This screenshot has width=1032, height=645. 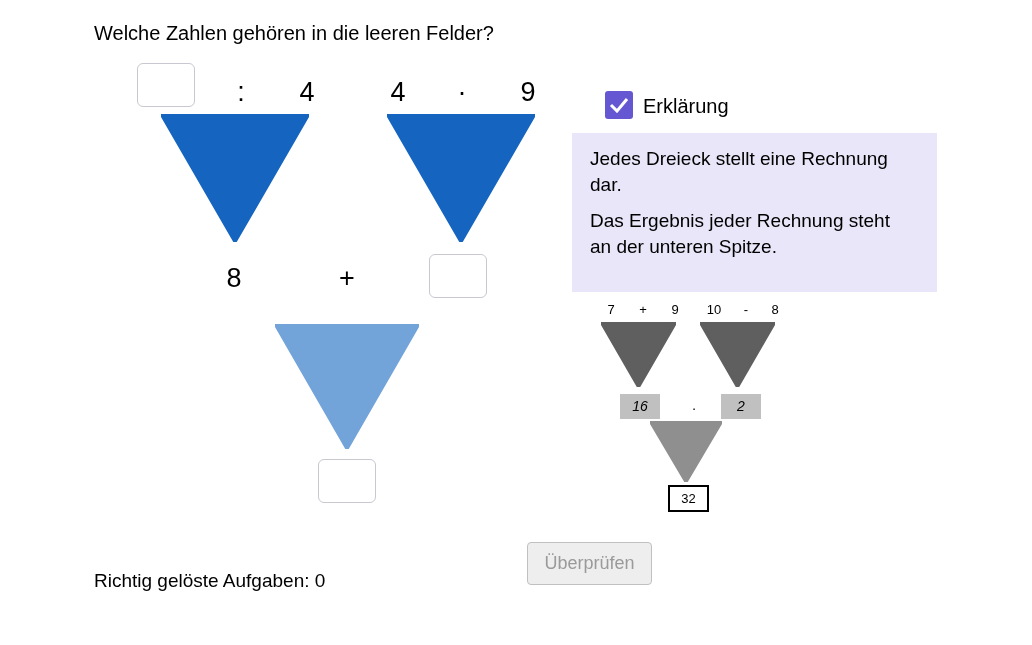 I want to click on checkbox-label: Erklärung, so click(x=686, y=106).